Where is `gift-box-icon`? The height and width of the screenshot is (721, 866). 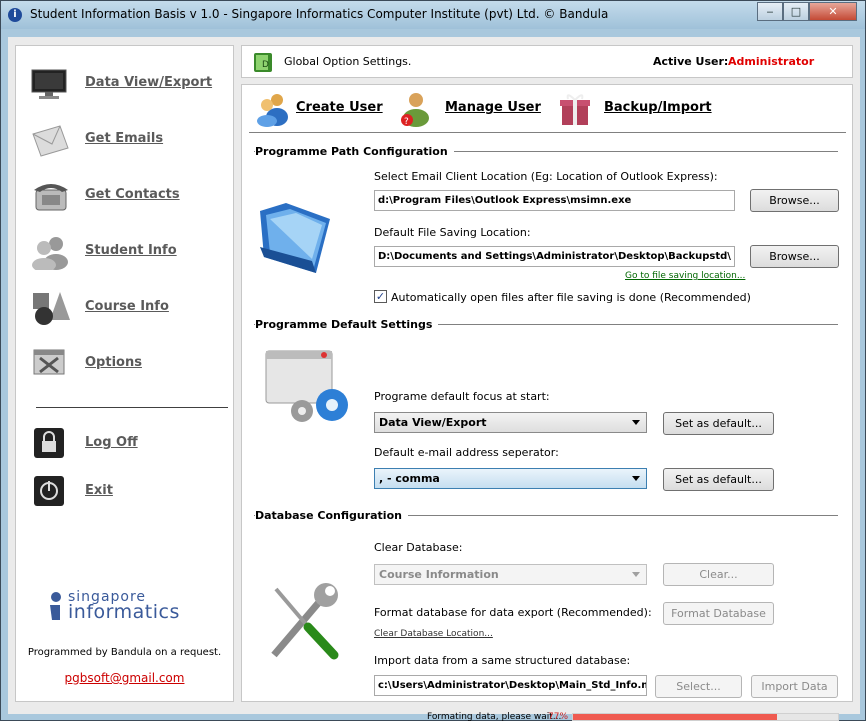
gift-box-icon is located at coordinates (575, 109).